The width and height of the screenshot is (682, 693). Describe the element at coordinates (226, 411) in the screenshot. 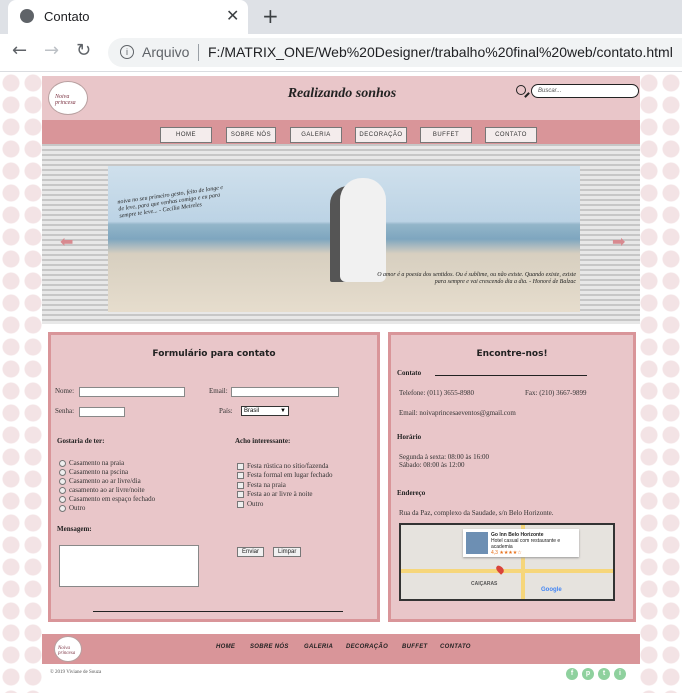

I see `country-label: País:` at that location.